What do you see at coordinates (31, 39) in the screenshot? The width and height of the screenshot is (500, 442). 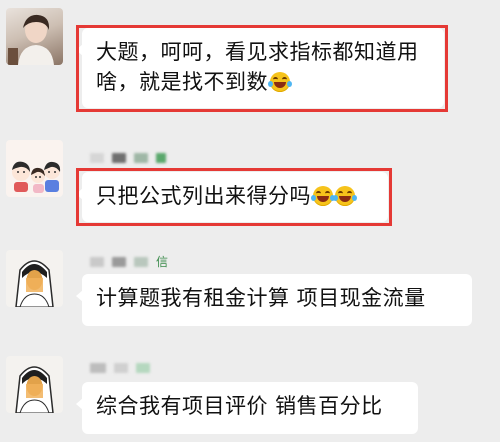 I see `person-photo-icon` at bounding box center [31, 39].